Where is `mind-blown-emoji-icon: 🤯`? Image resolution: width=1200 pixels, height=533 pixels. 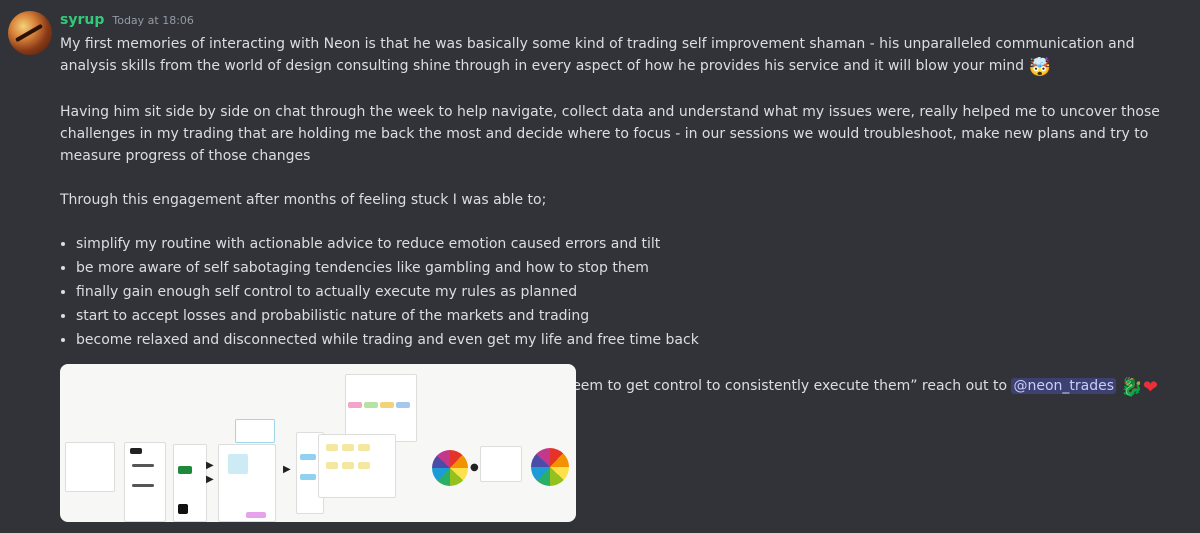 mind-blown-emoji-icon: 🤯 is located at coordinates (1039, 67).